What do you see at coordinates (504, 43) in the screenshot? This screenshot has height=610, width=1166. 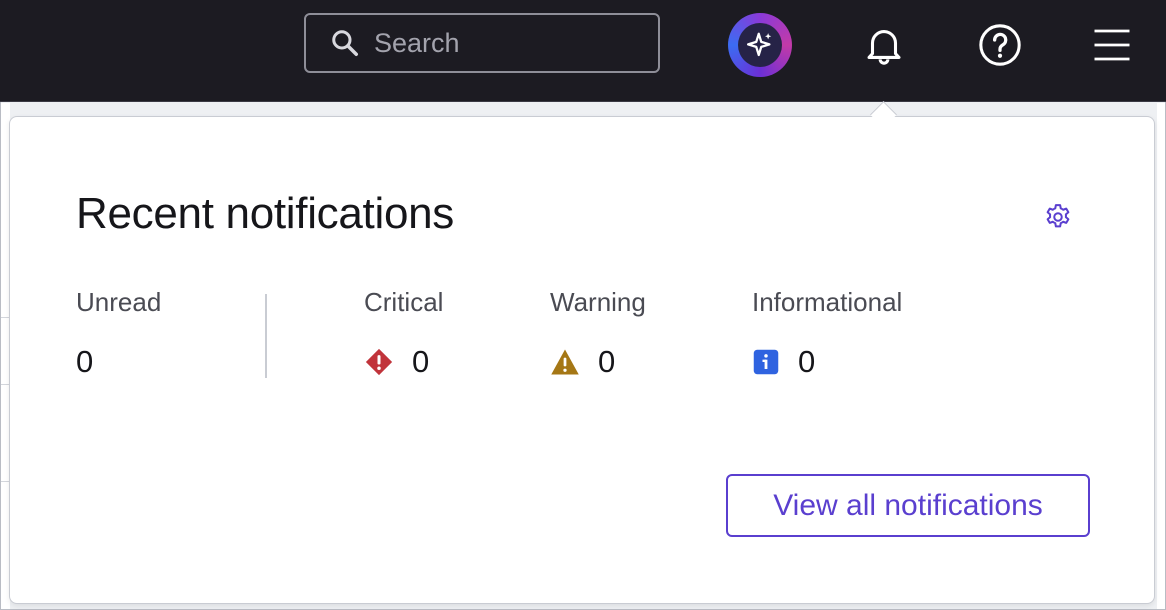 I see `search-input` at bounding box center [504, 43].